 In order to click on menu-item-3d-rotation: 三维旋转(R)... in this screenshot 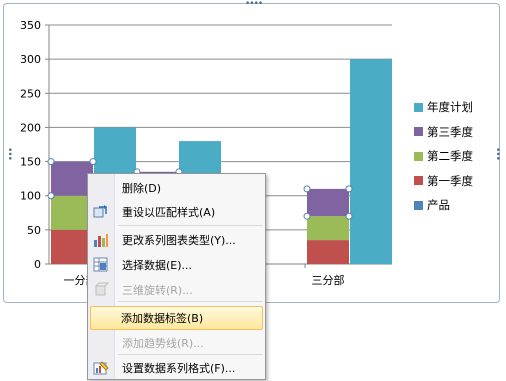, I will do `click(176, 290)`.